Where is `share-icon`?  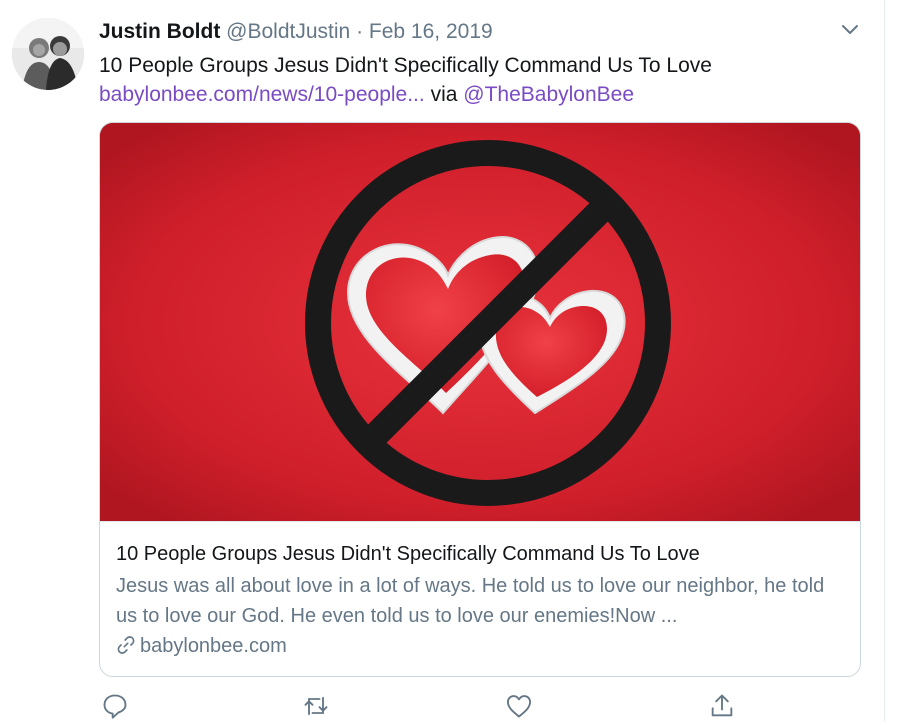 share-icon is located at coordinates (722, 706).